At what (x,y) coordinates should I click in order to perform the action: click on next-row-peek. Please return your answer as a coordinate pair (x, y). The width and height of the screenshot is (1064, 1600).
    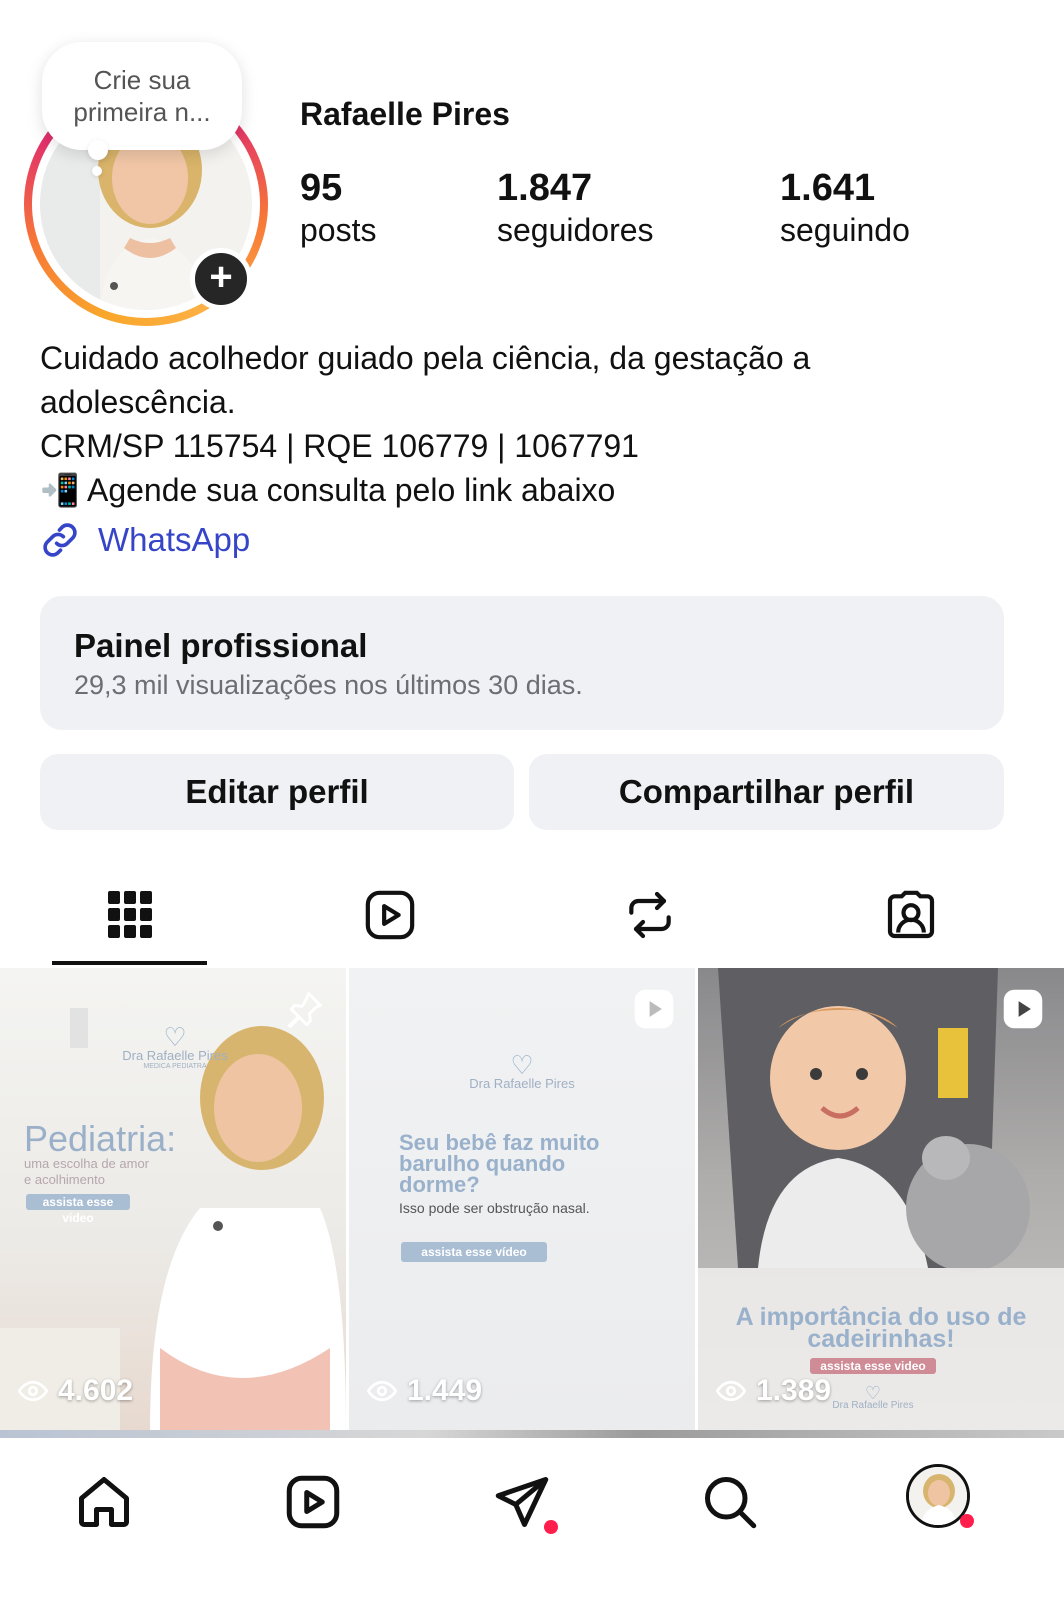
    Looking at the image, I should click on (532, 1434).